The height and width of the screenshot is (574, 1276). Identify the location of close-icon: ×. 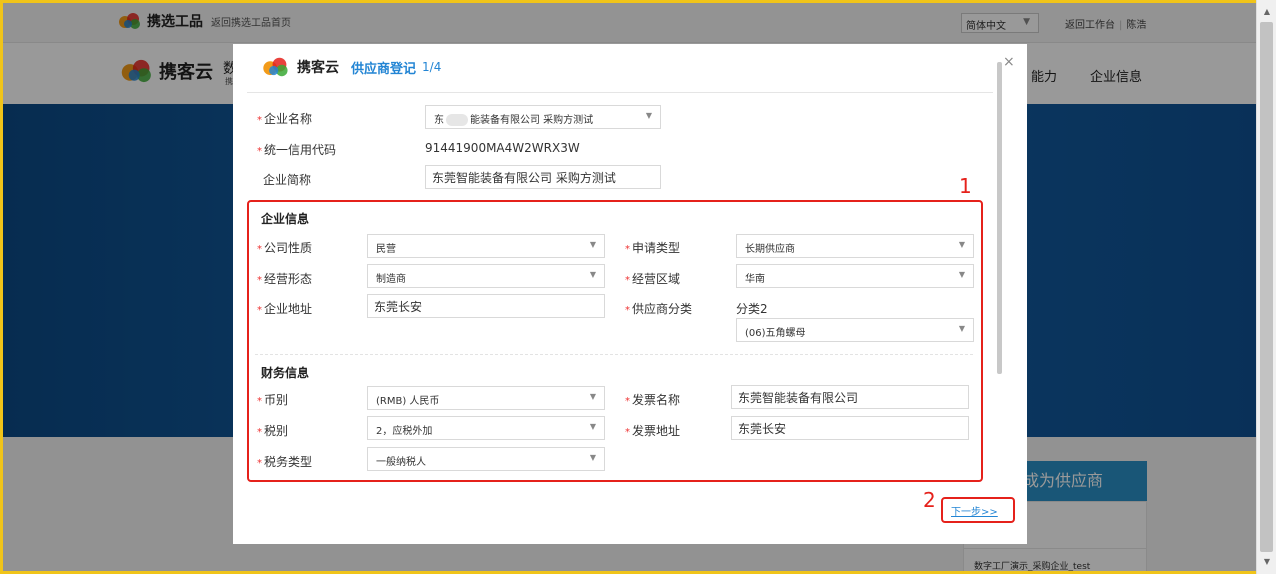
(1009, 62).